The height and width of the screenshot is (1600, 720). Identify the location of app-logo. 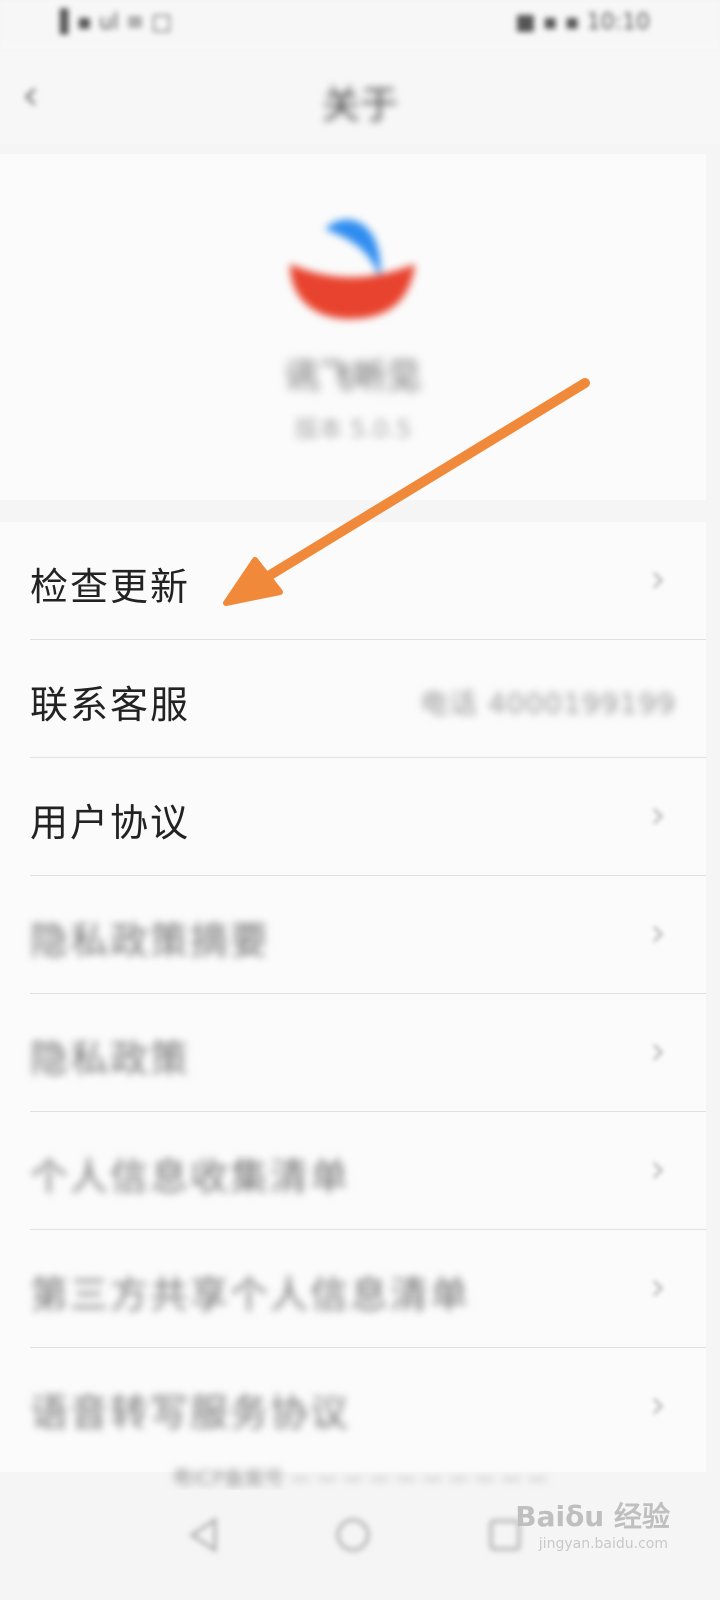
(352, 269).